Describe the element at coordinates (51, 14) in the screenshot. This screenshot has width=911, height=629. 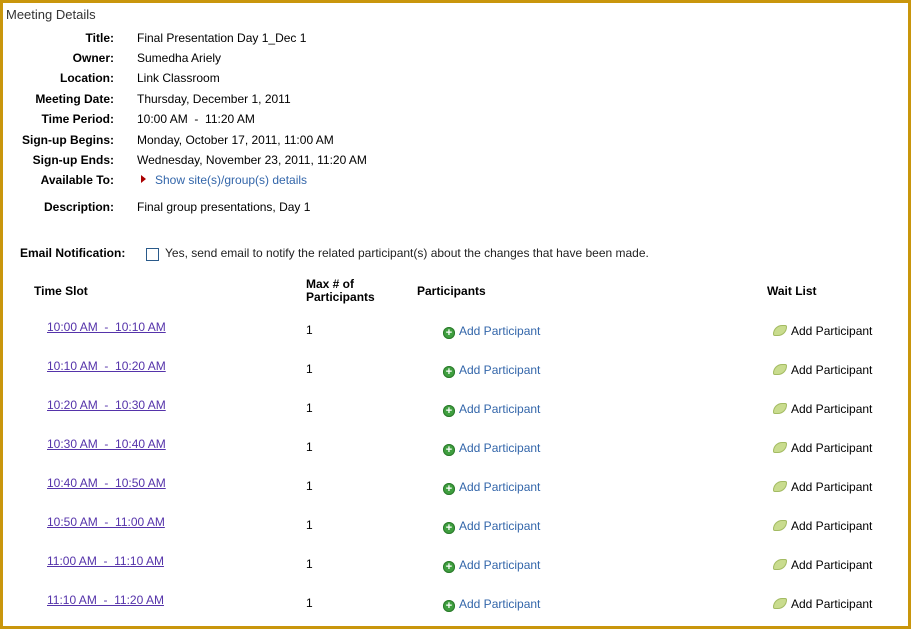
I see `section-title: Meeting Details` at that location.